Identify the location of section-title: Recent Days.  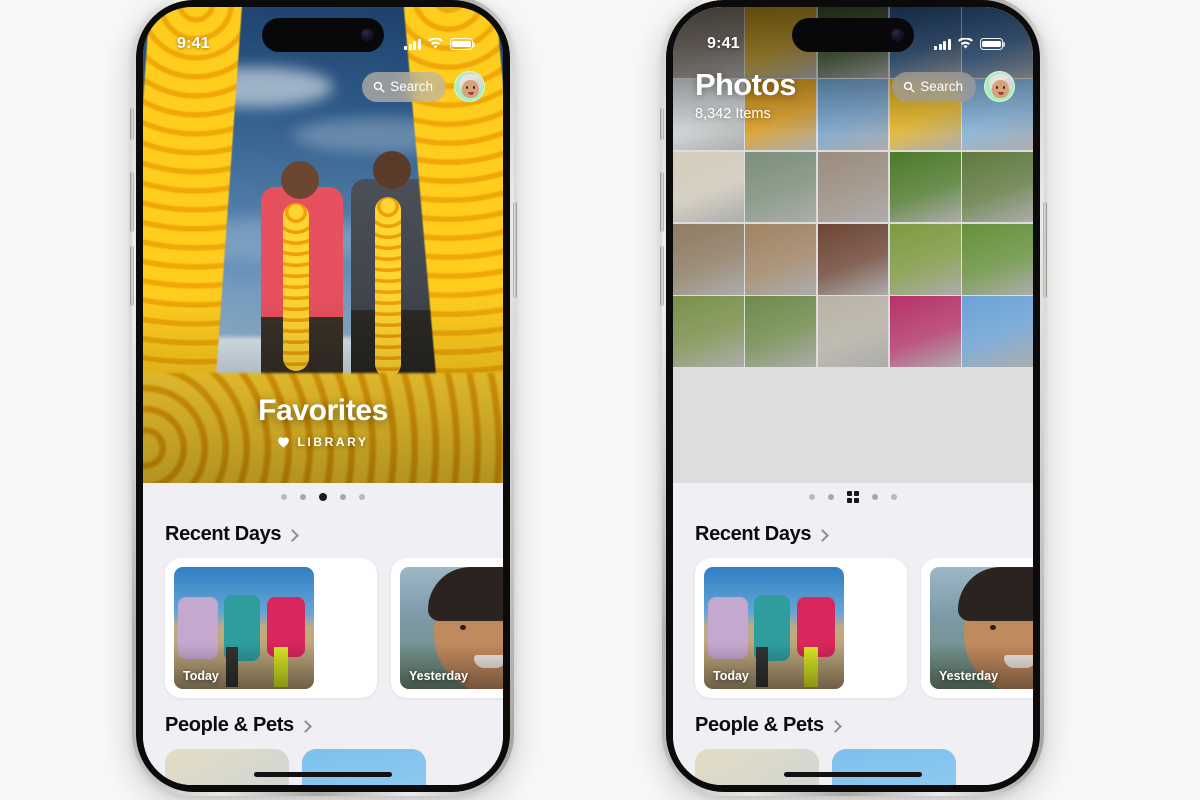
(223, 534).